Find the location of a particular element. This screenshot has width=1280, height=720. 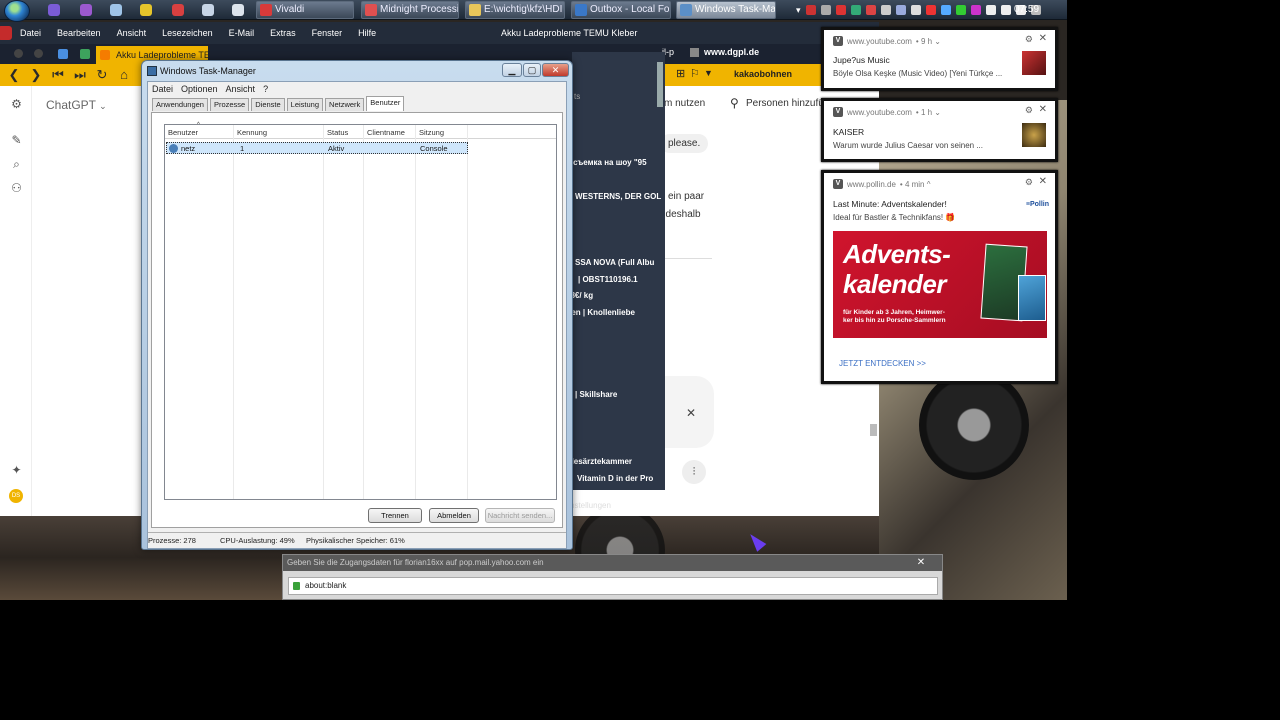

minimize-button: ▁ is located at coordinates (512, 70).